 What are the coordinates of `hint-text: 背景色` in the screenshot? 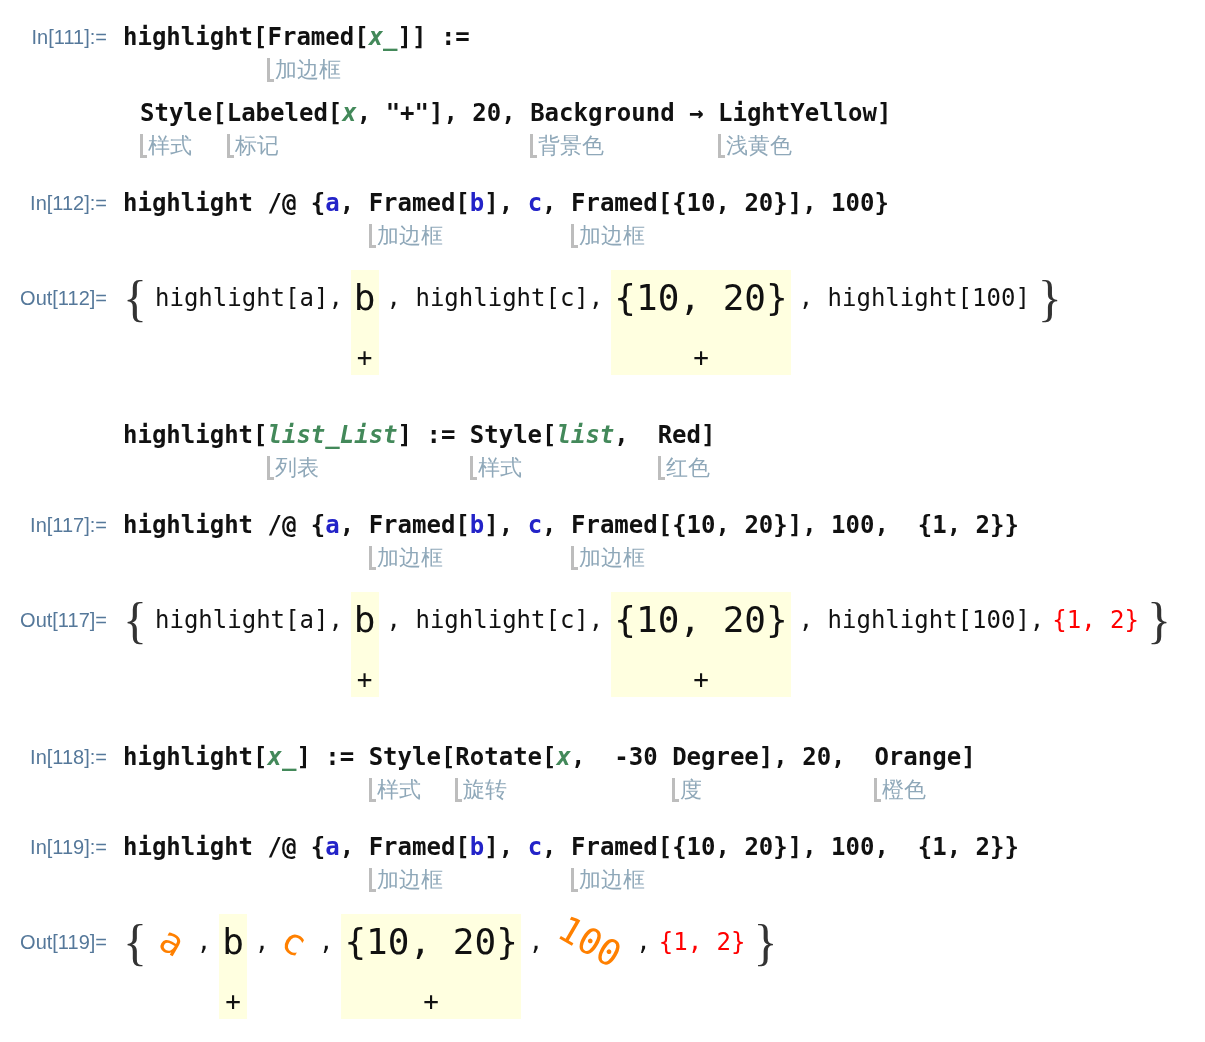 It's located at (571, 146).